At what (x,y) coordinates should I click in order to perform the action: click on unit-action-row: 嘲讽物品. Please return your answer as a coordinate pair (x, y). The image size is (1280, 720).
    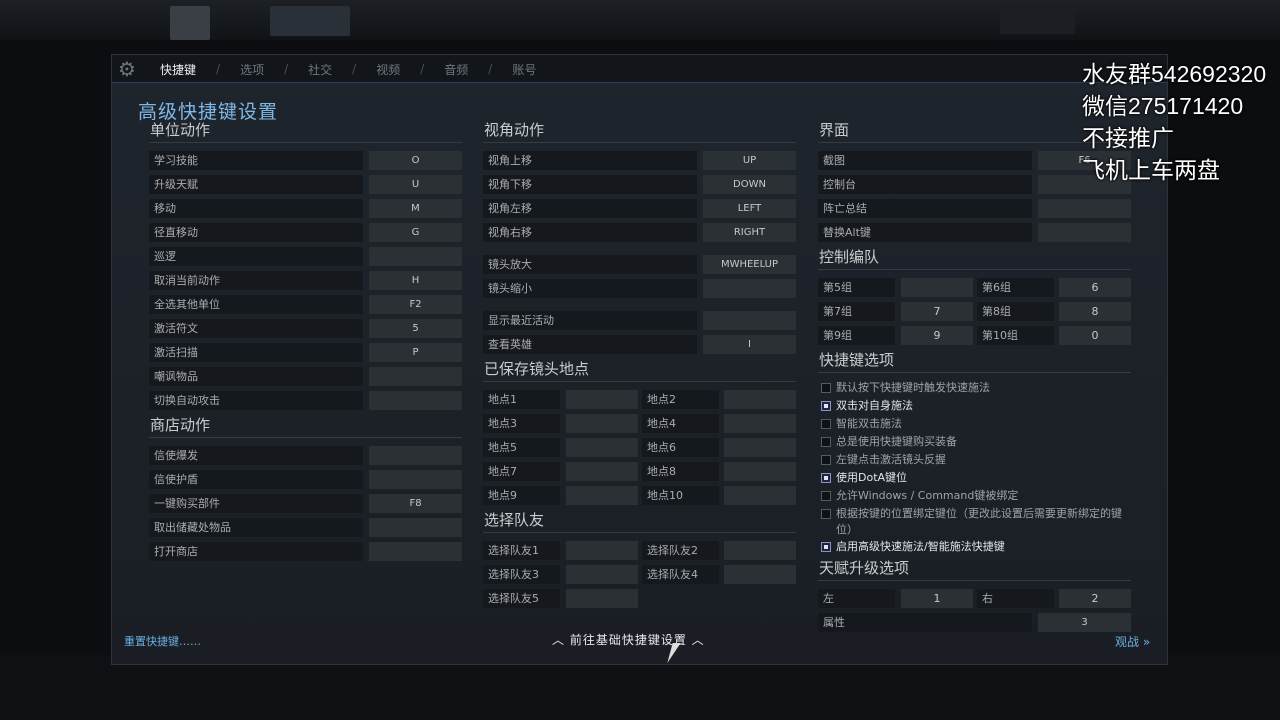
    Looking at the image, I should click on (305, 378).